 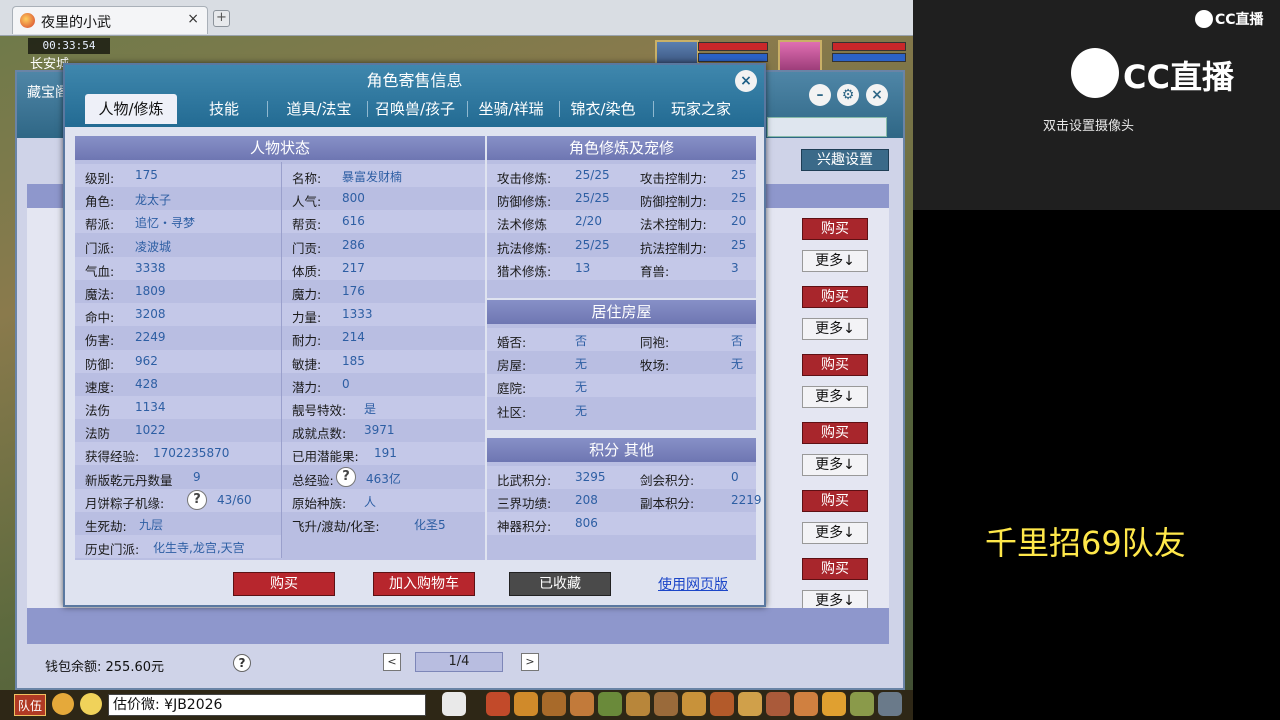 What do you see at coordinates (621, 524) in the screenshot?
I see `info-row: 神器积分: 806` at bounding box center [621, 524].